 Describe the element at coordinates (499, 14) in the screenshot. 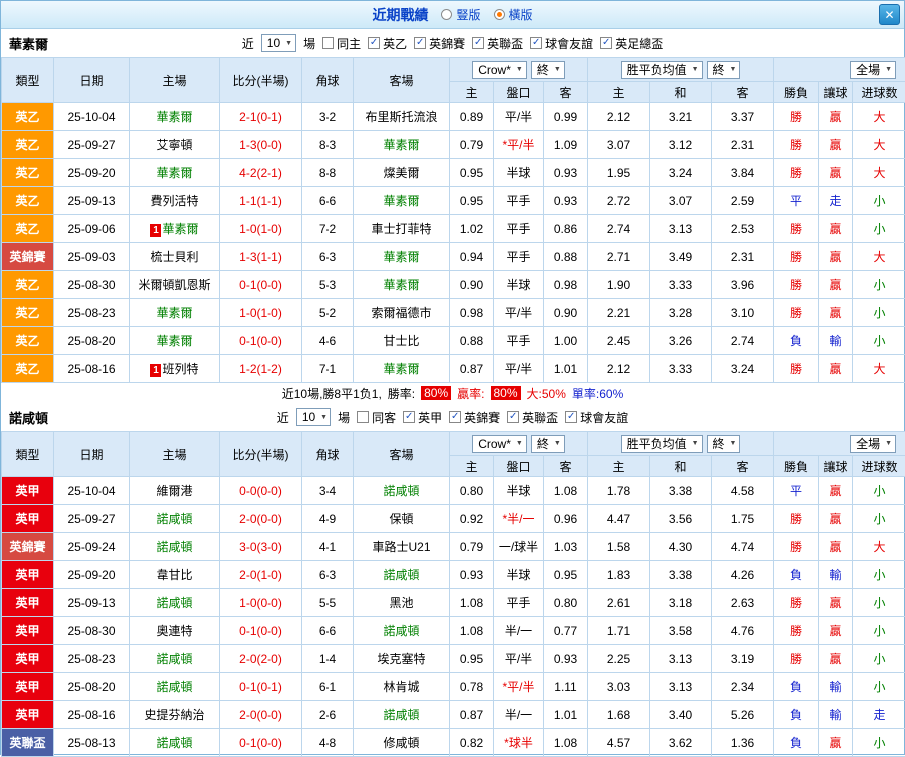

I see `radio-selected-icon` at that location.